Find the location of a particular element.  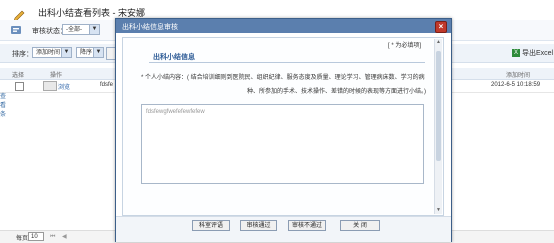

vertical-scrollbar: ▲ ▼ is located at coordinates (438, 126).